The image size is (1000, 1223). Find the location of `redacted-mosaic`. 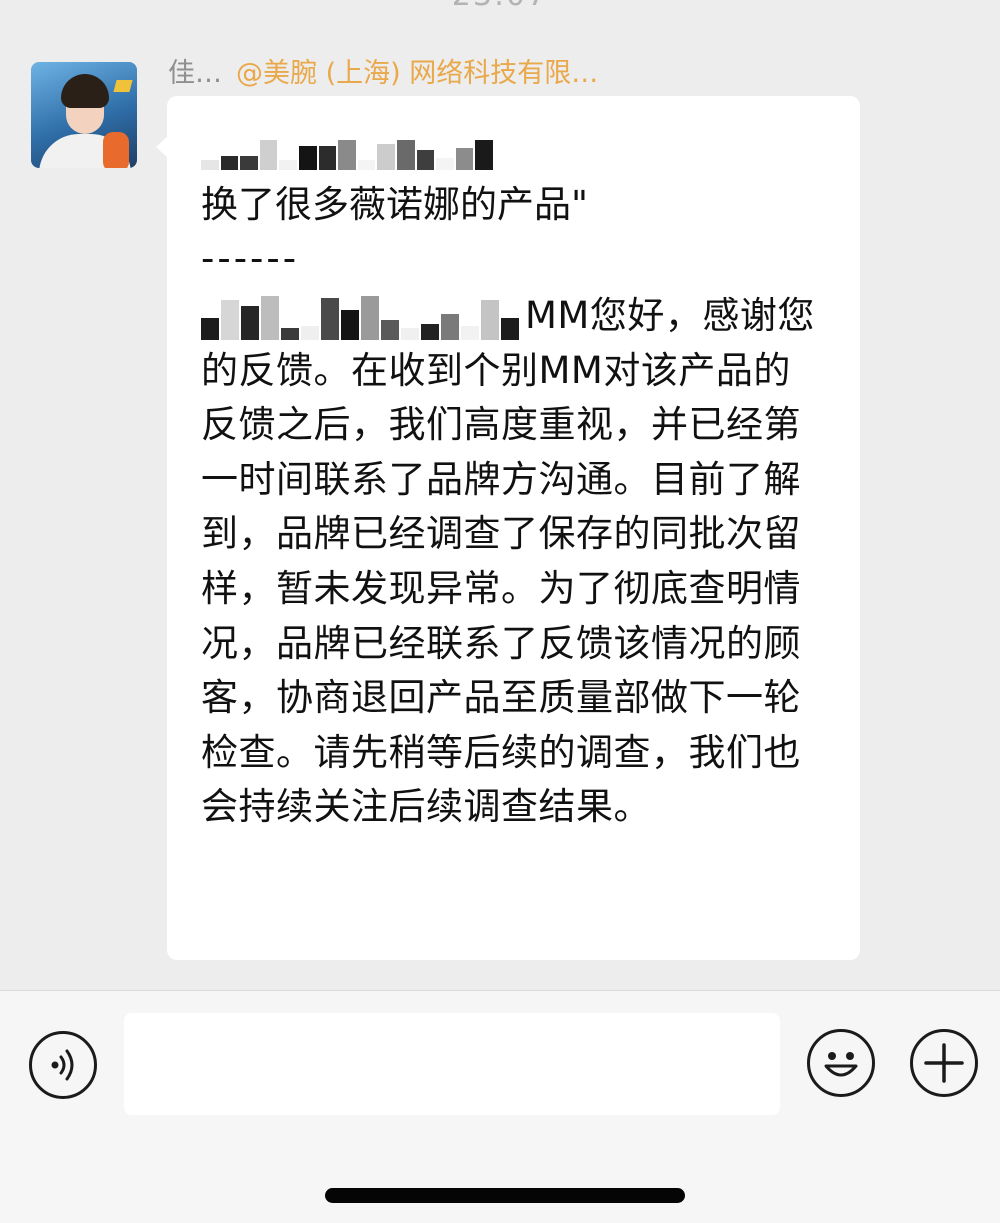

redacted-mosaic is located at coordinates (347, 155).